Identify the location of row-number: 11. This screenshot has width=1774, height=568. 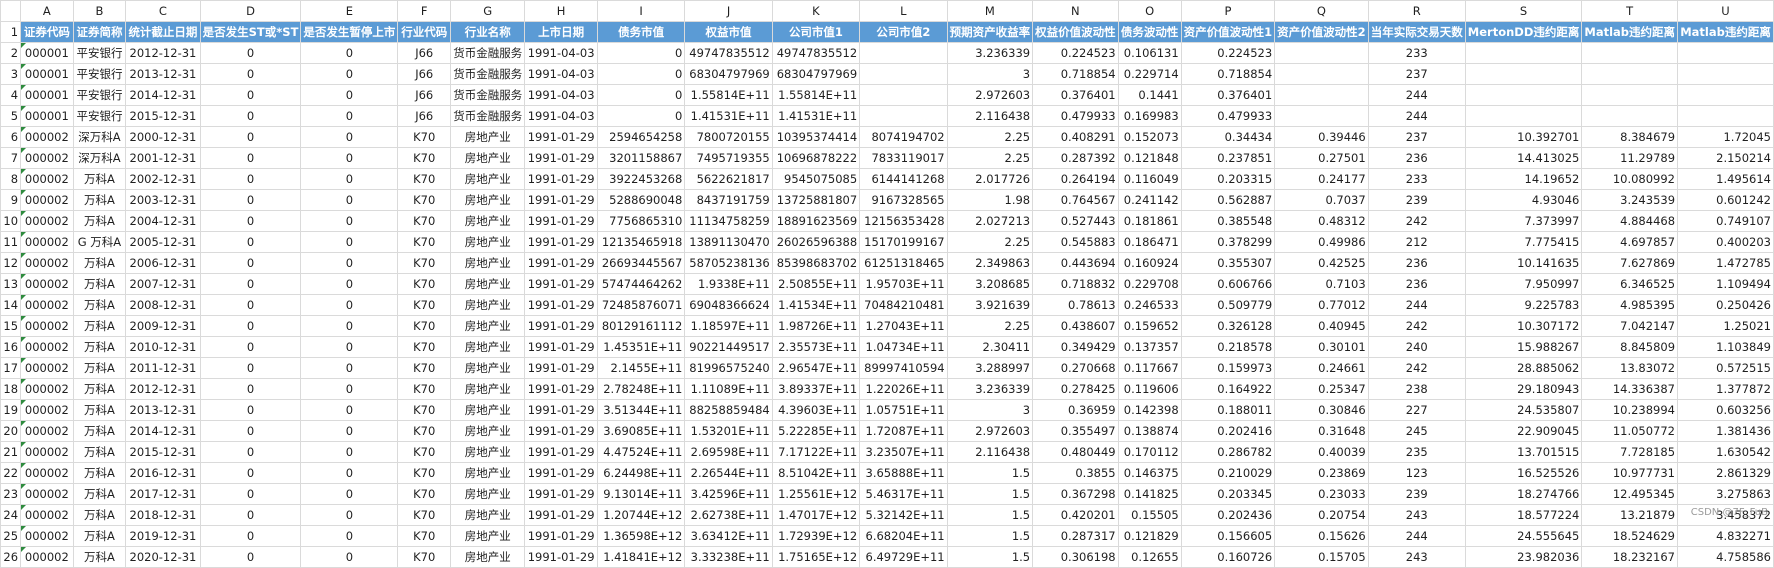
(11, 242).